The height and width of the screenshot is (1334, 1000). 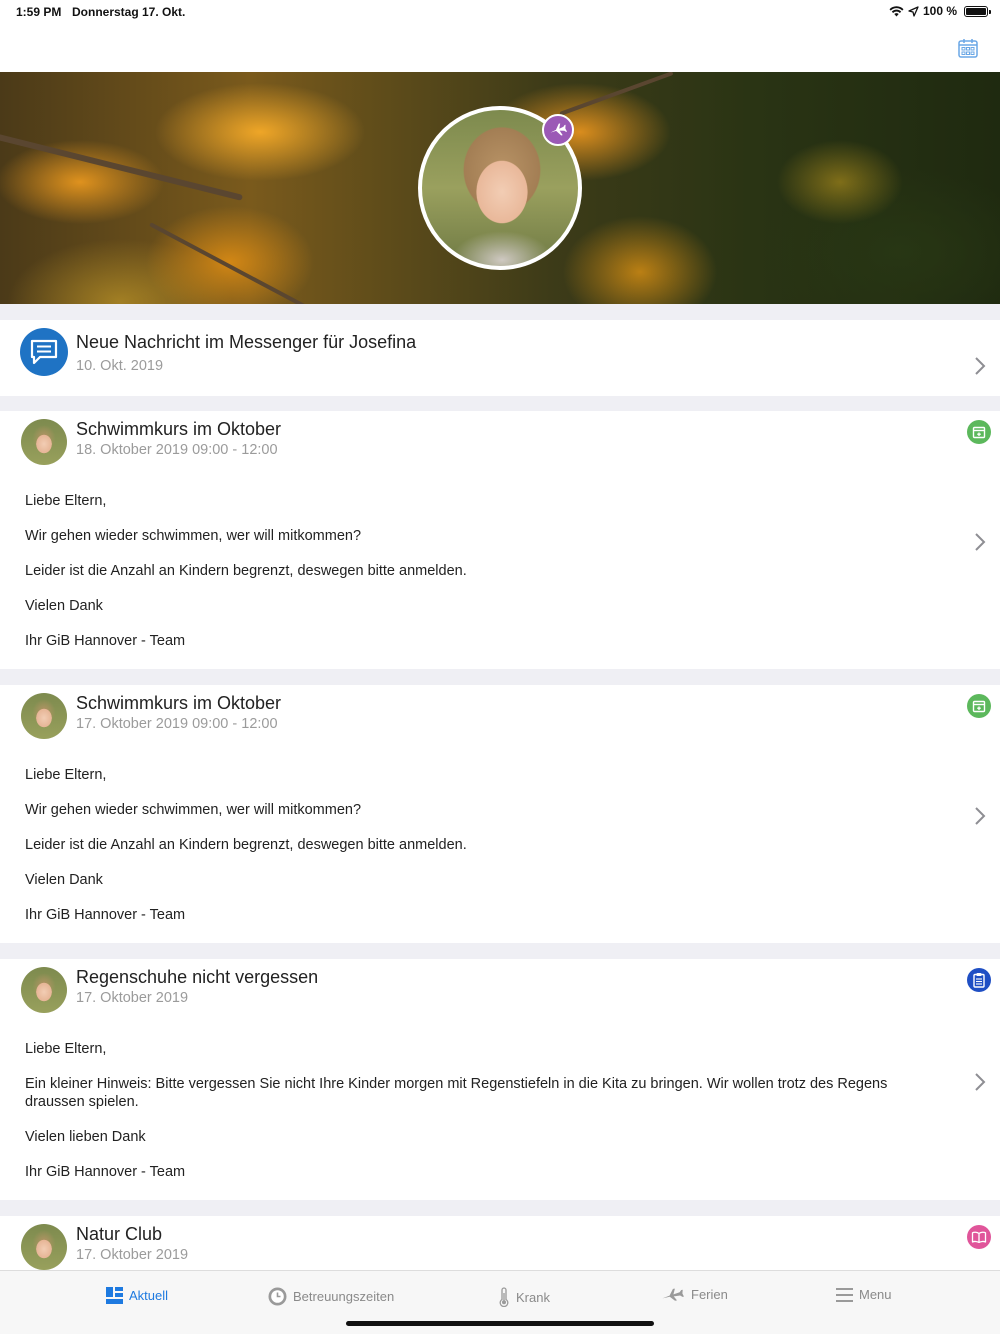 What do you see at coordinates (177, 724) in the screenshot?
I see `post-date: 17. Oktober 2019 09:00 - 12:00` at bounding box center [177, 724].